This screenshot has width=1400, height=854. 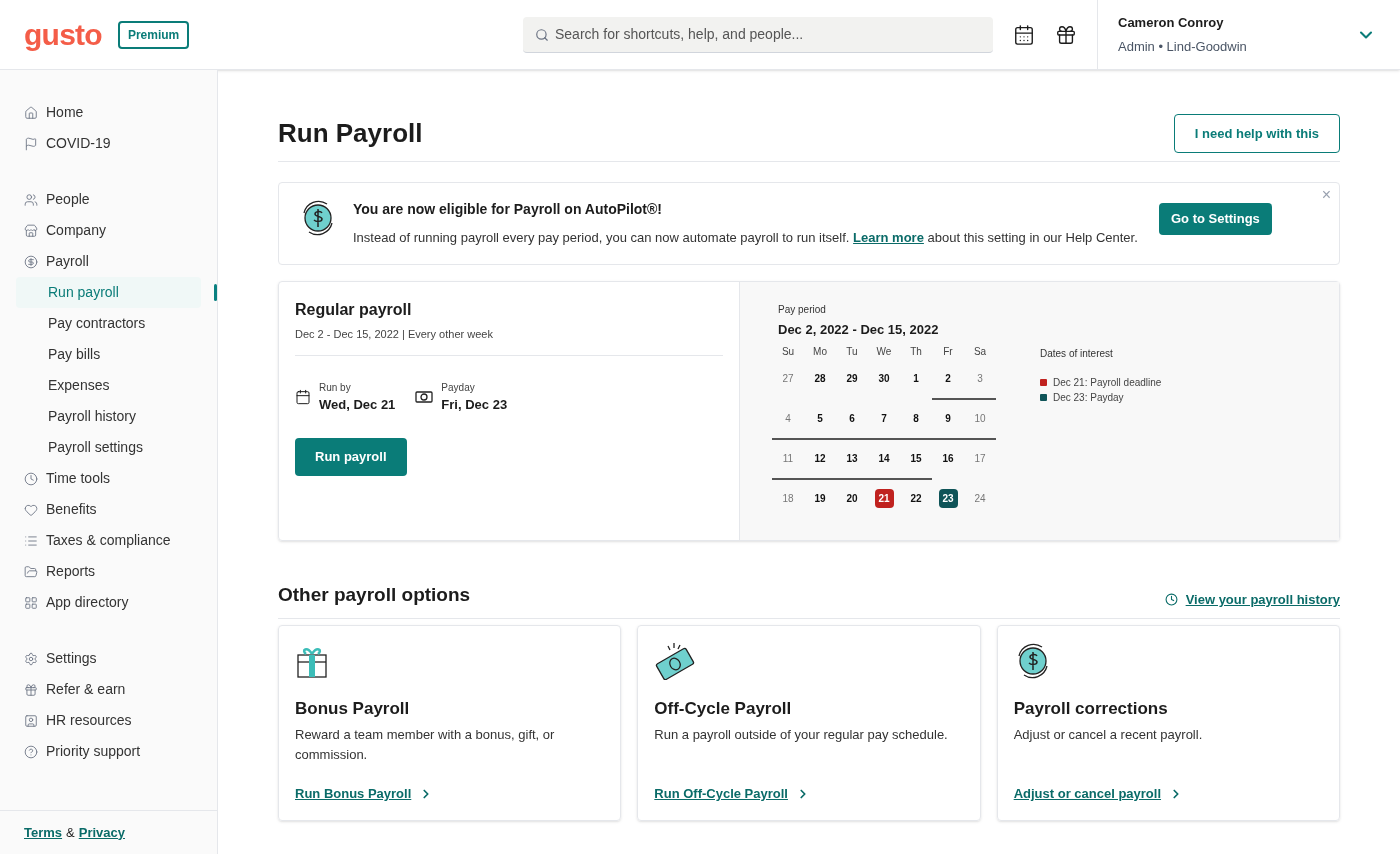 I want to click on calendar-day: 21, so click(x=884, y=498).